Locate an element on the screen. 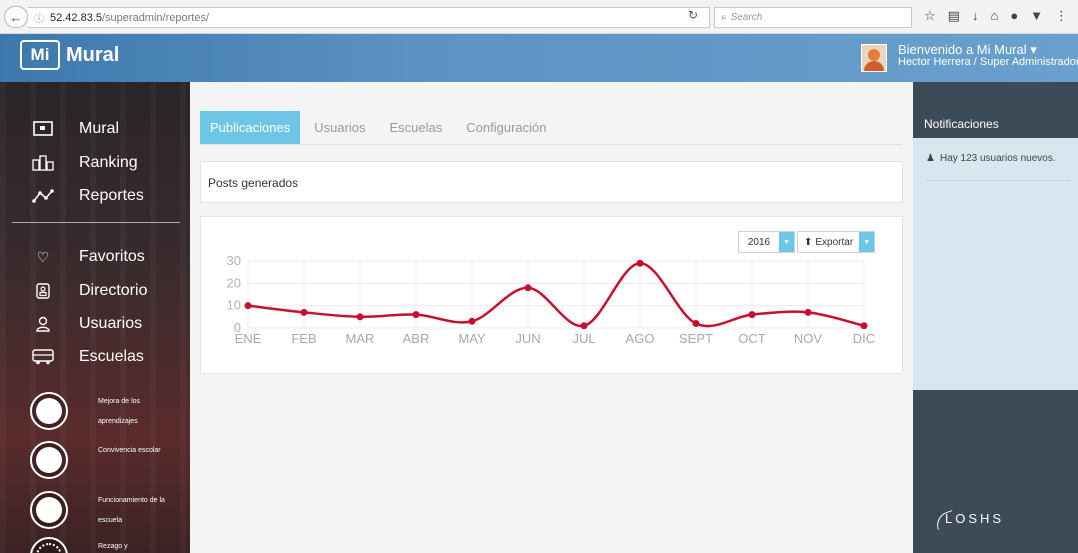 The height and width of the screenshot is (553, 1078). y-tick-label: 10 is located at coordinates (234, 305).